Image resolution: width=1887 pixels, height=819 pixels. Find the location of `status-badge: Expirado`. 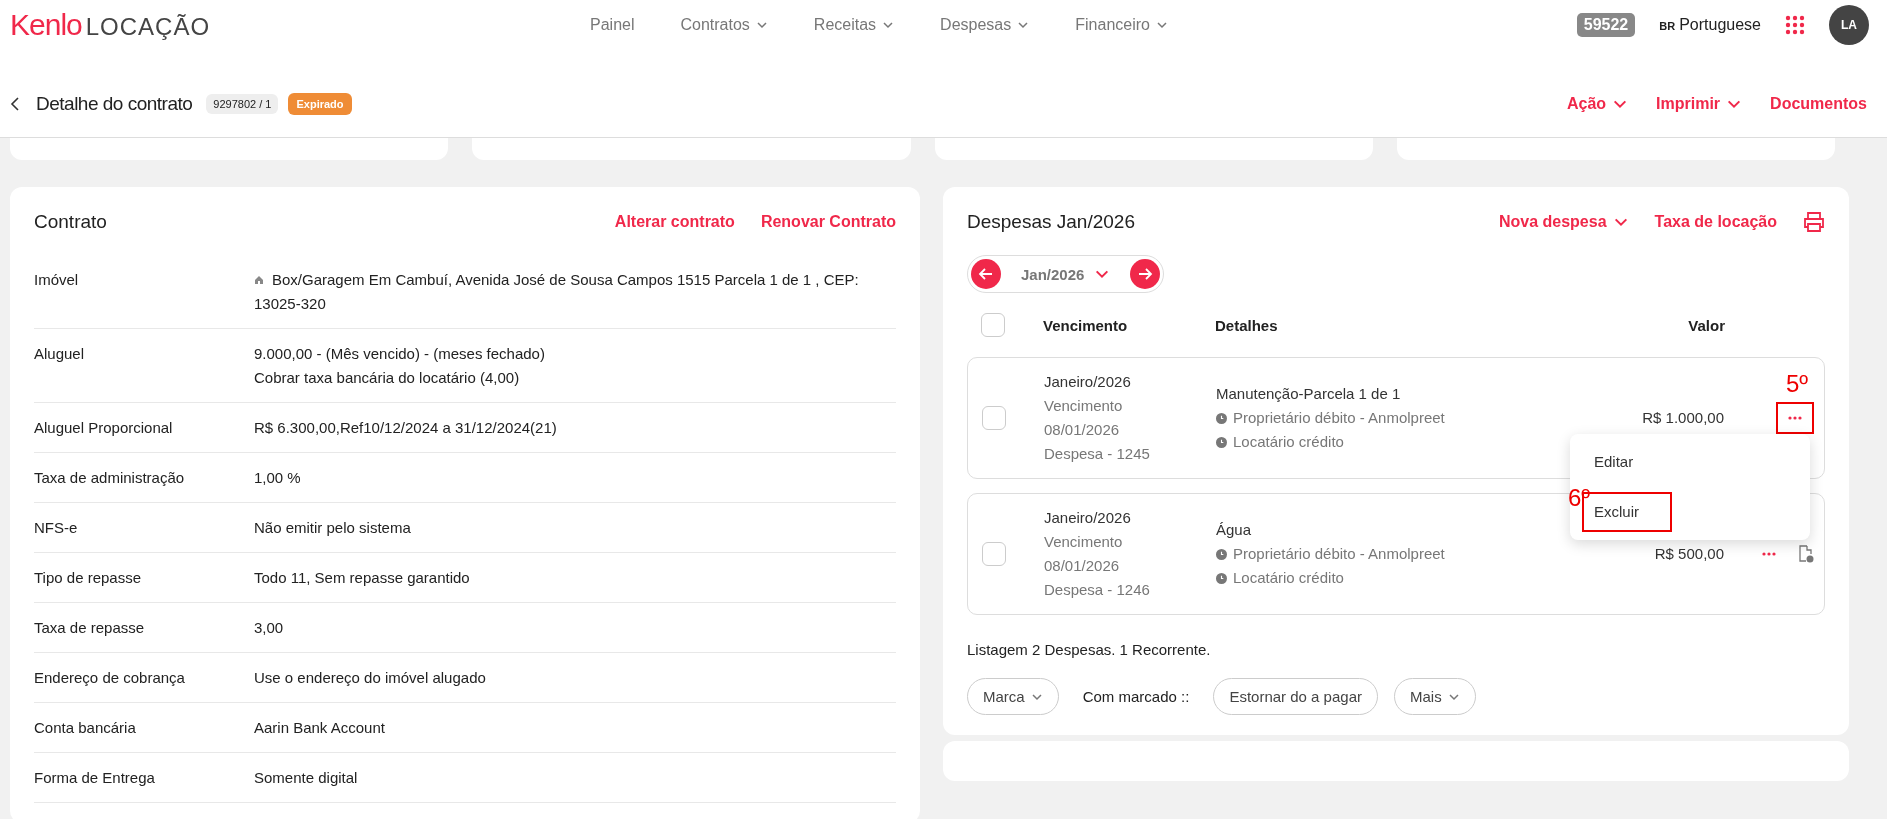

status-badge: Expirado is located at coordinates (320, 103).